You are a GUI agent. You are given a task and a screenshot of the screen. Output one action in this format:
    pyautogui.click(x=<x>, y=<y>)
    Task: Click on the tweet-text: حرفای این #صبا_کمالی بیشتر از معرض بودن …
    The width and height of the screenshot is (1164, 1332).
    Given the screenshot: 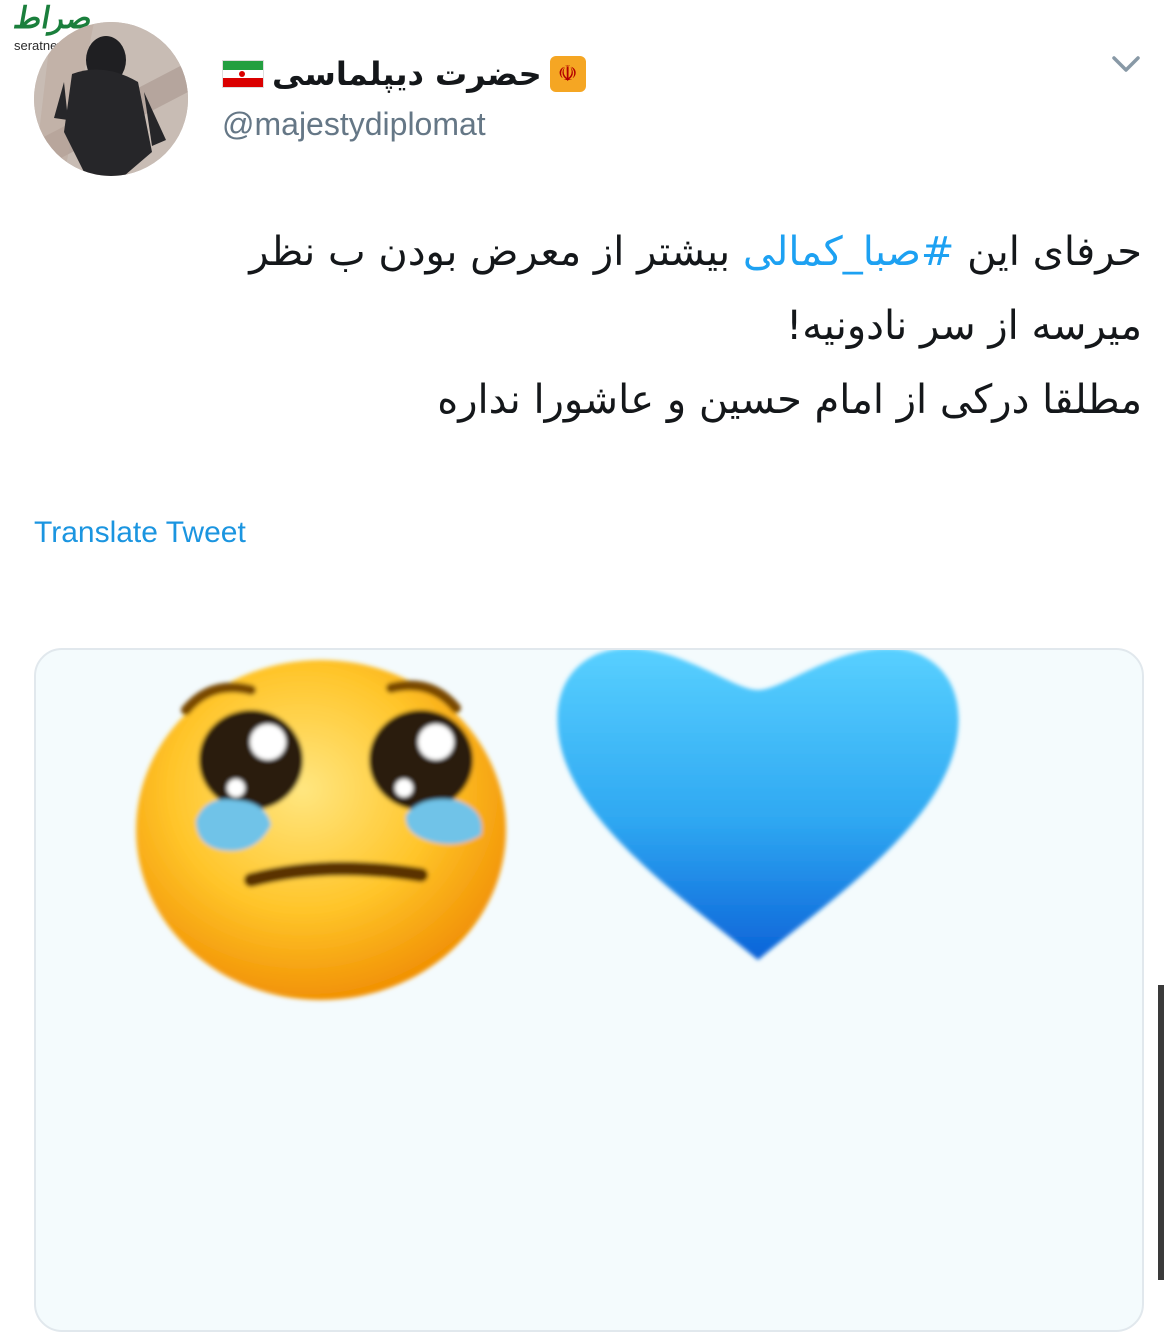 What is the action you would take?
    pyautogui.click(x=646, y=326)
    